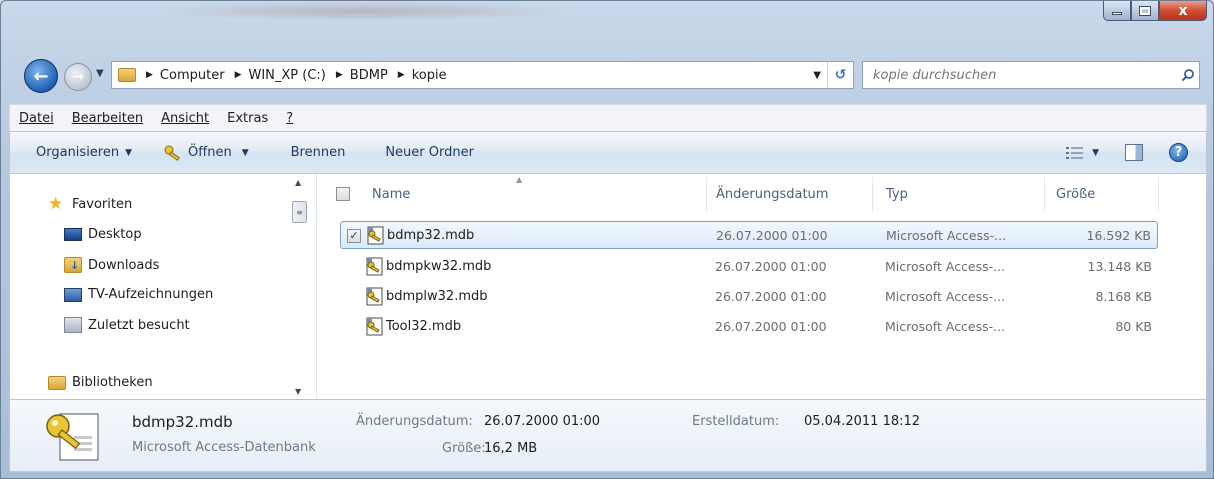 This screenshot has width=1214, height=479. Describe the element at coordinates (1119, 266) in the screenshot. I see `file-size: 13.148 KB` at that location.